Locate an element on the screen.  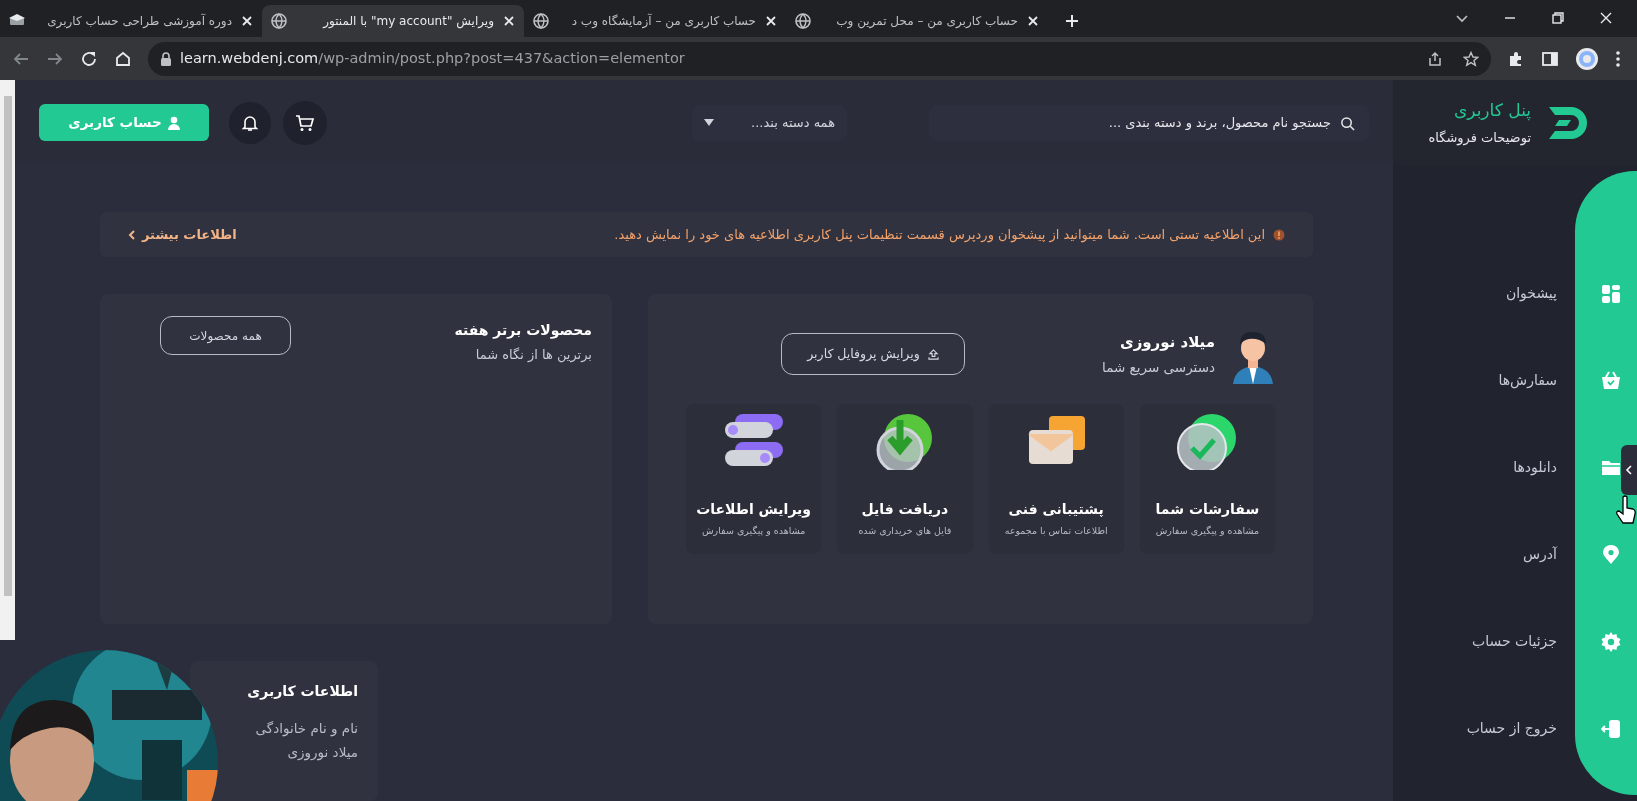
reload-icon is located at coordinates (89, 58).